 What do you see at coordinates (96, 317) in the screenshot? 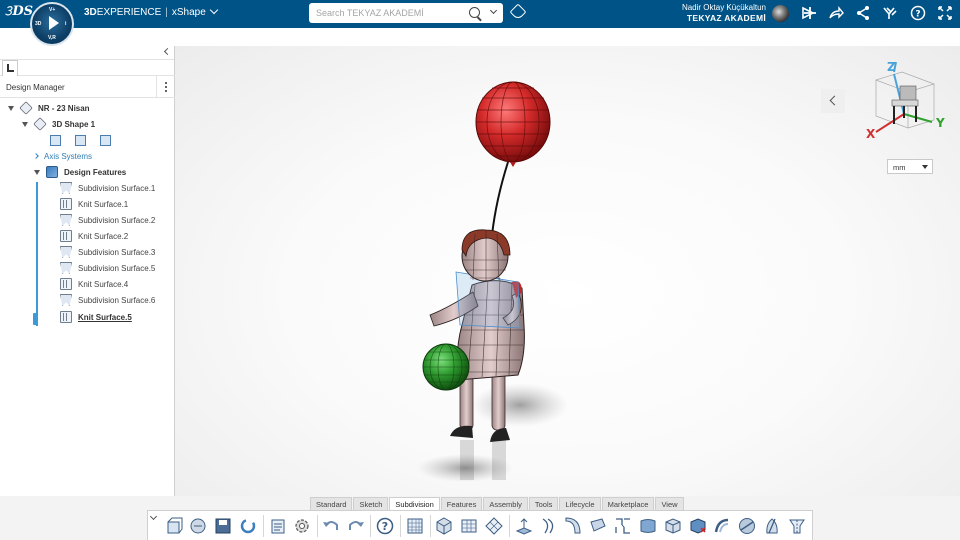
I see `tree-item-feature-selected: Knit Surface.5` at bounding box center [96, 317].